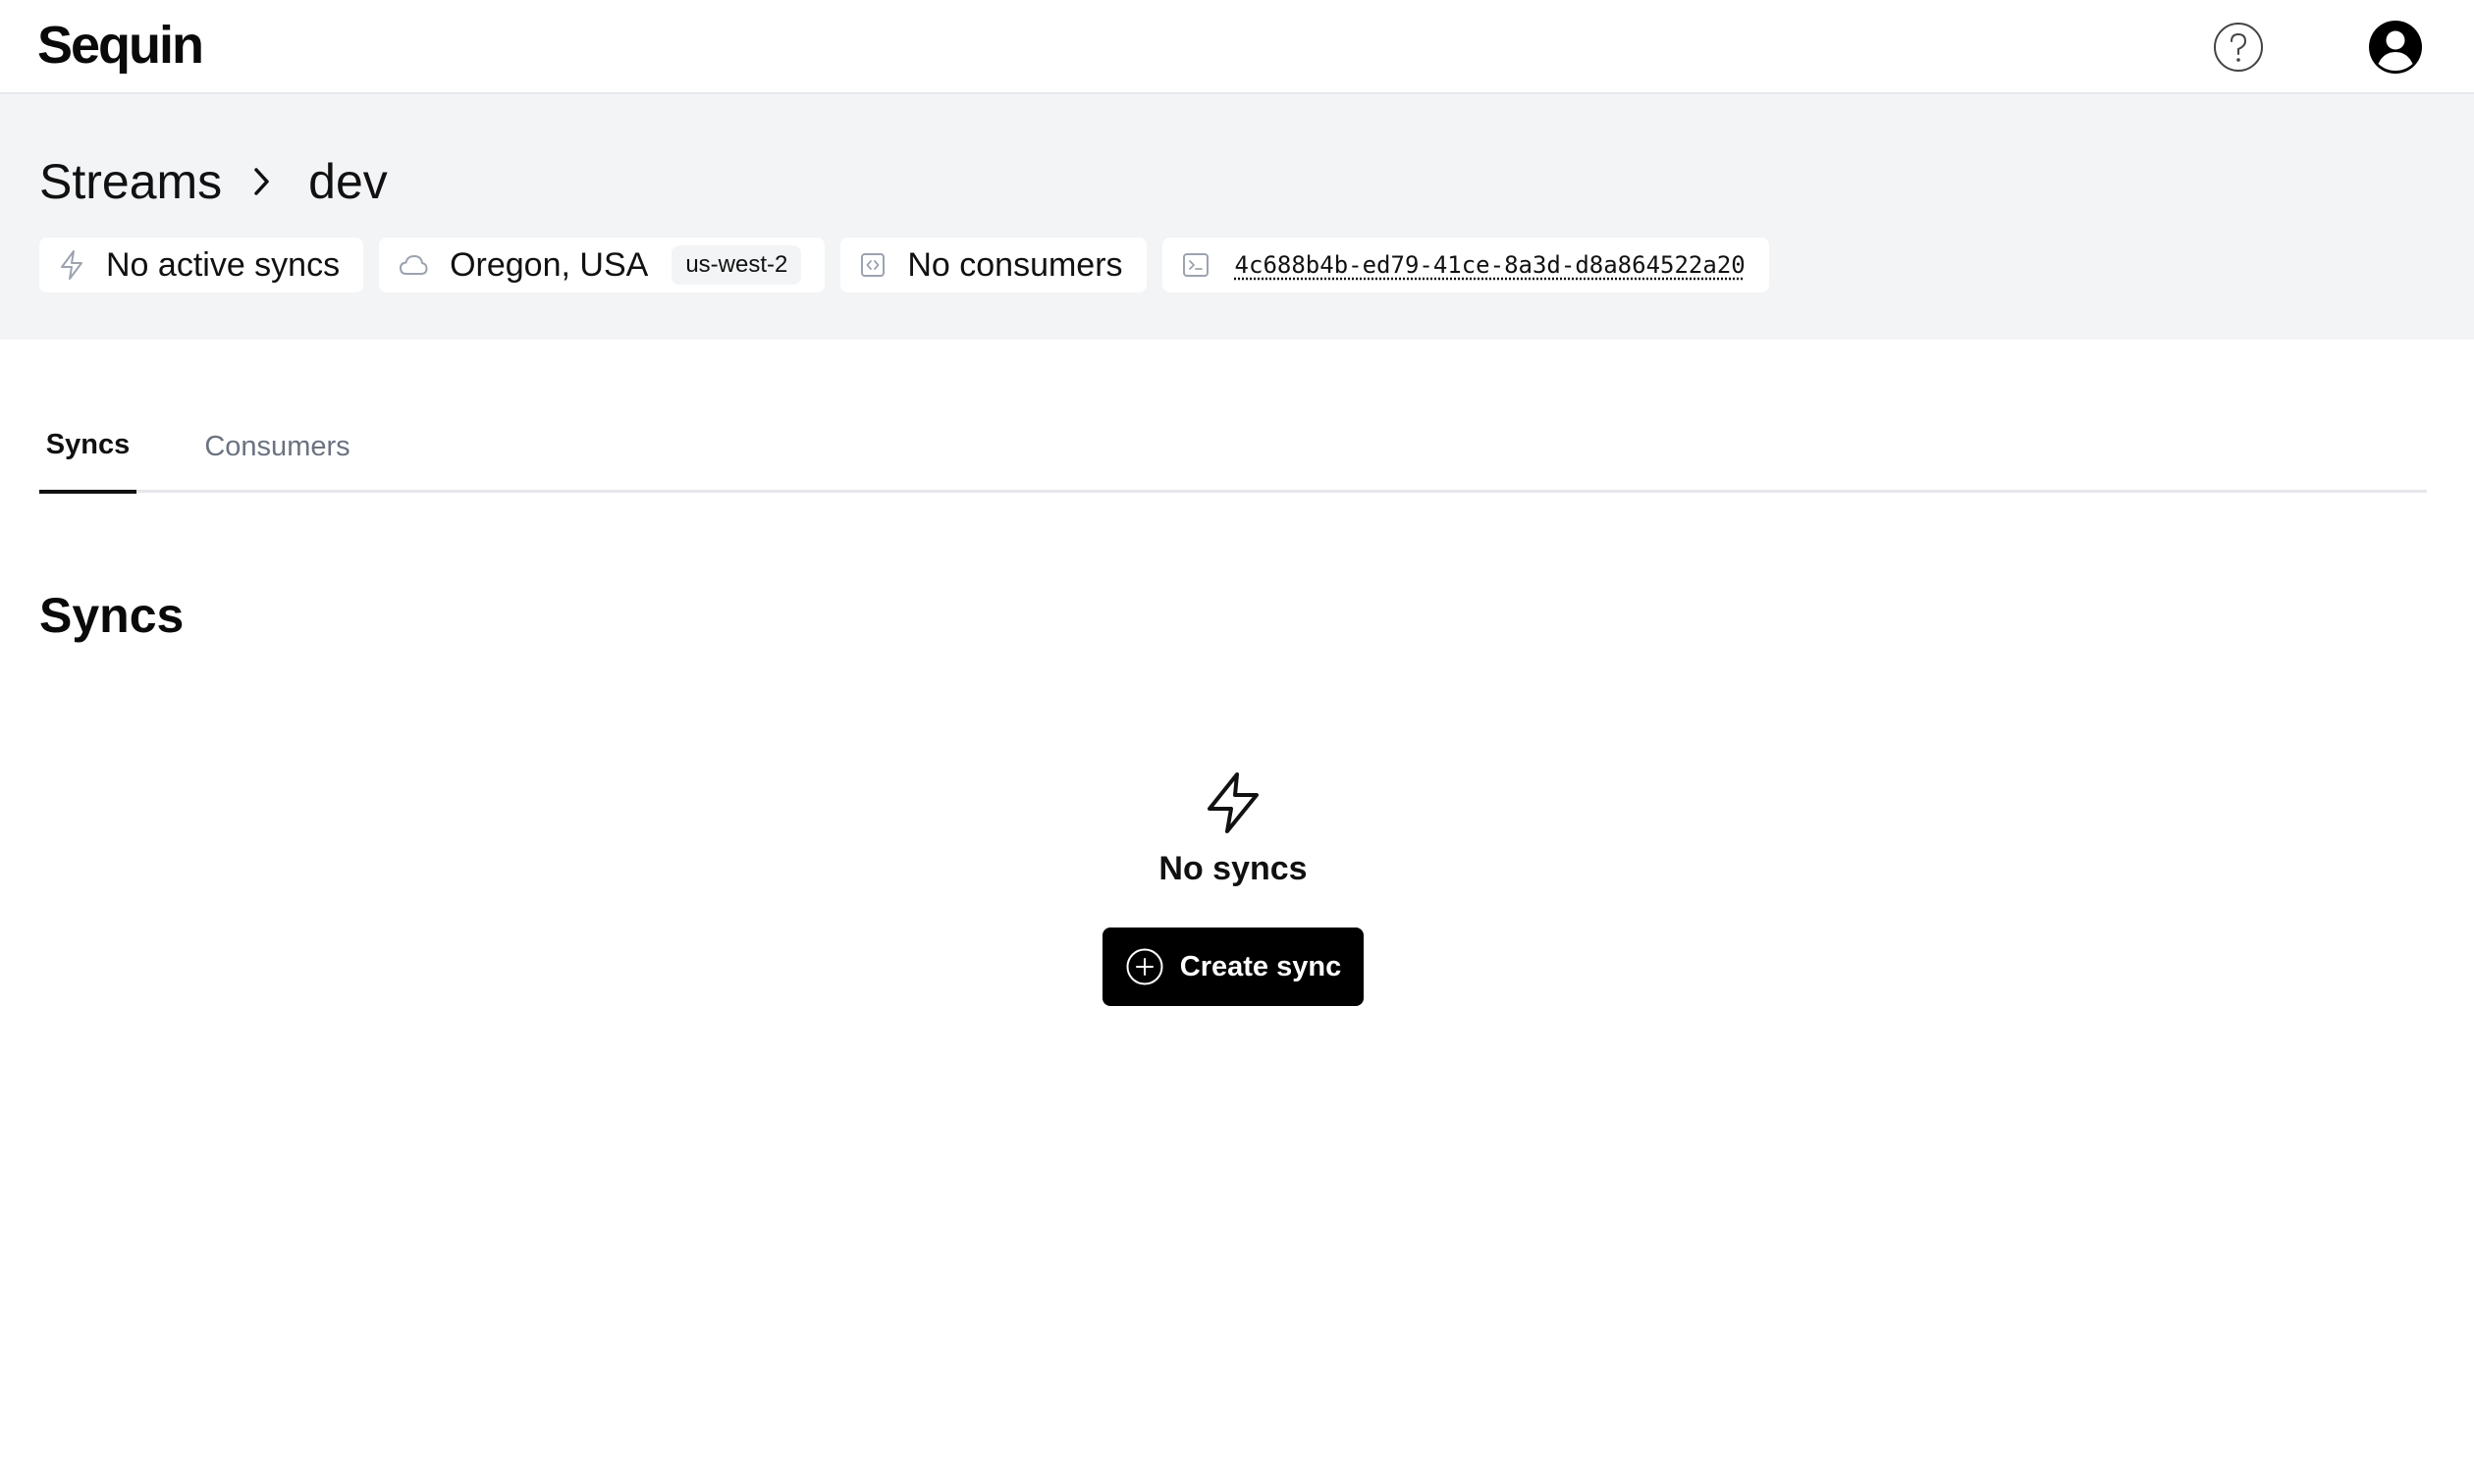  I want to click on plus-circle-icon, so click(1144, 966).